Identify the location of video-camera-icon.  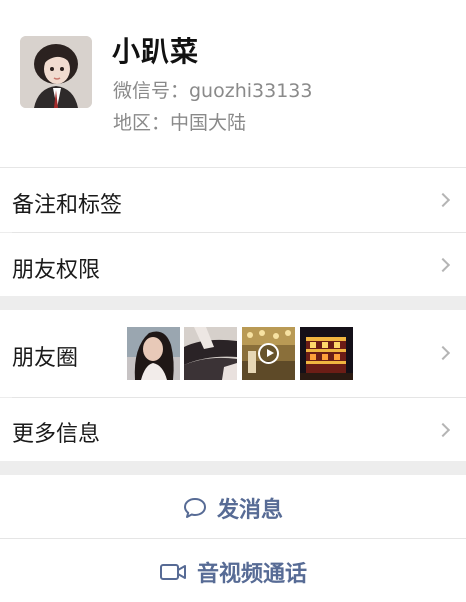
(172, 572).